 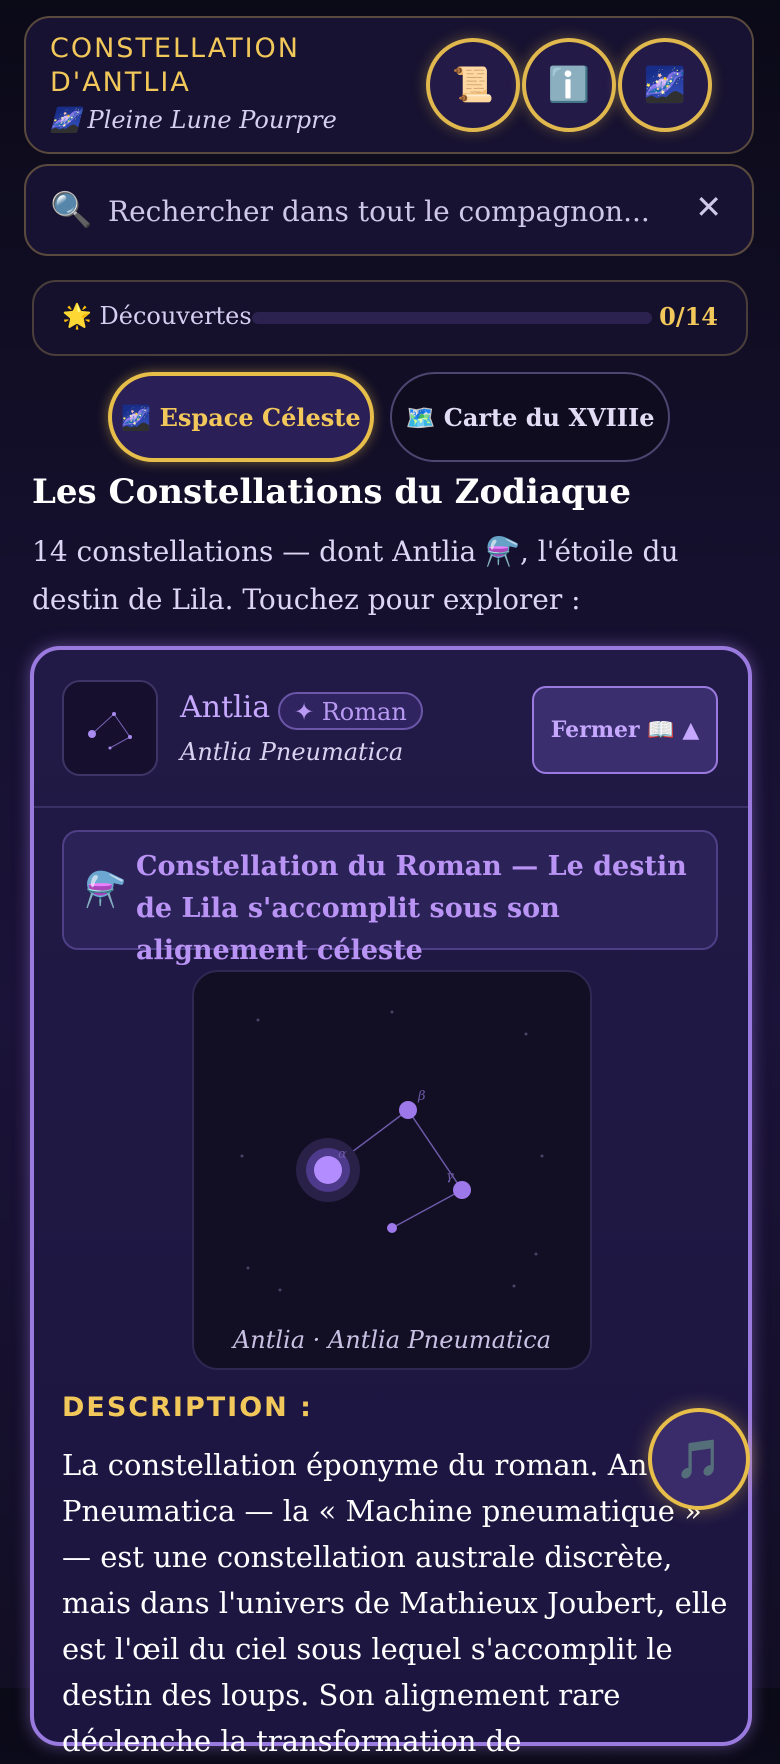 What do you see at coordinates (408, 1110) in the screenshot?
I see `beta-star` at bounding box center [408, 1110].